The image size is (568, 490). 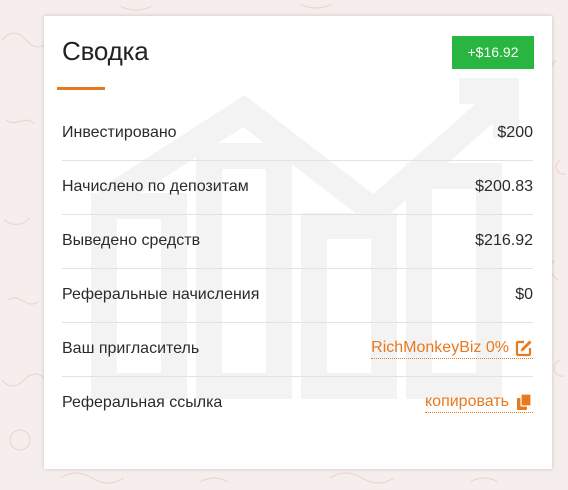 What do you see at coordinates (504, 186) in the screenshot?
I see `row-value: $200.83` at bounding box center [504, 186].